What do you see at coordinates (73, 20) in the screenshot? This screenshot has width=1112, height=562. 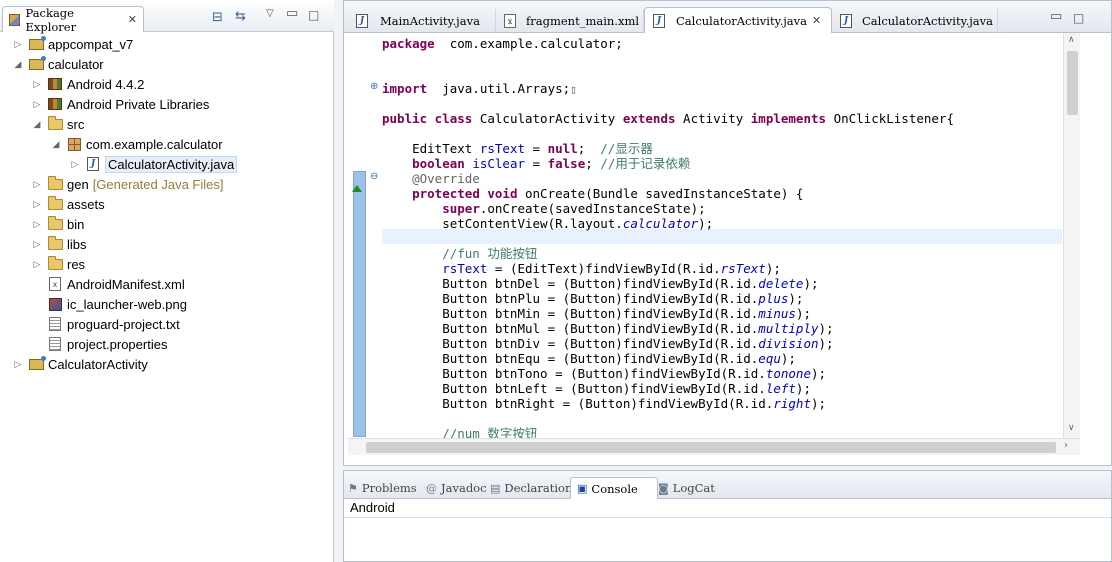 I see `package-explorer-tab: Package Explorer ✕` at bounding box center [73, 20].